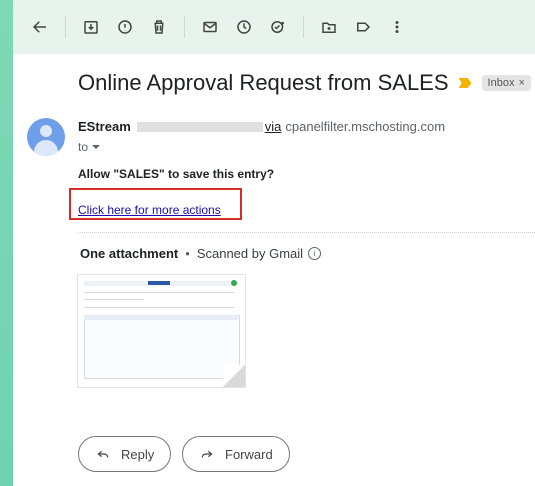 The image size is (535, 486). Describe the element at coordinates (244, 27) in the screenshot. I see `snooze-icon` at that location.